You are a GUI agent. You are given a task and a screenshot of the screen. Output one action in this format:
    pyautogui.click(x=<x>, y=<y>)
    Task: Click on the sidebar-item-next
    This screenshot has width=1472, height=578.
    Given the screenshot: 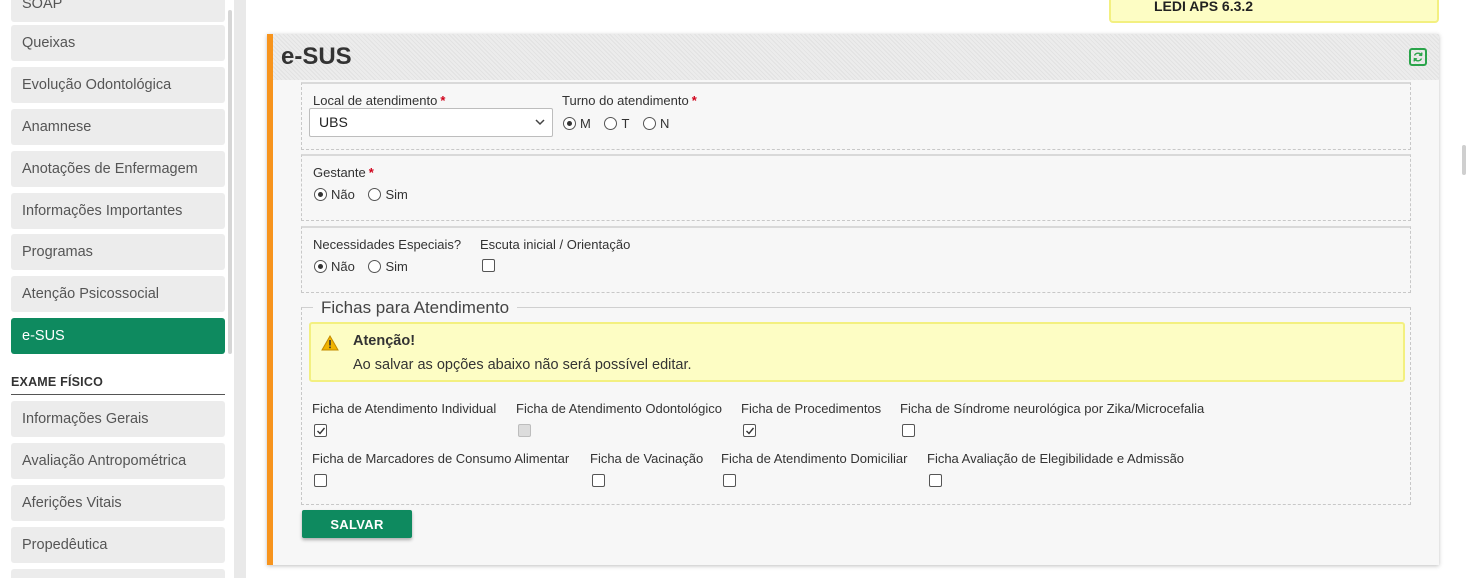 What is the action you would take?
    pyautogui.click(x=118, y=573)
    